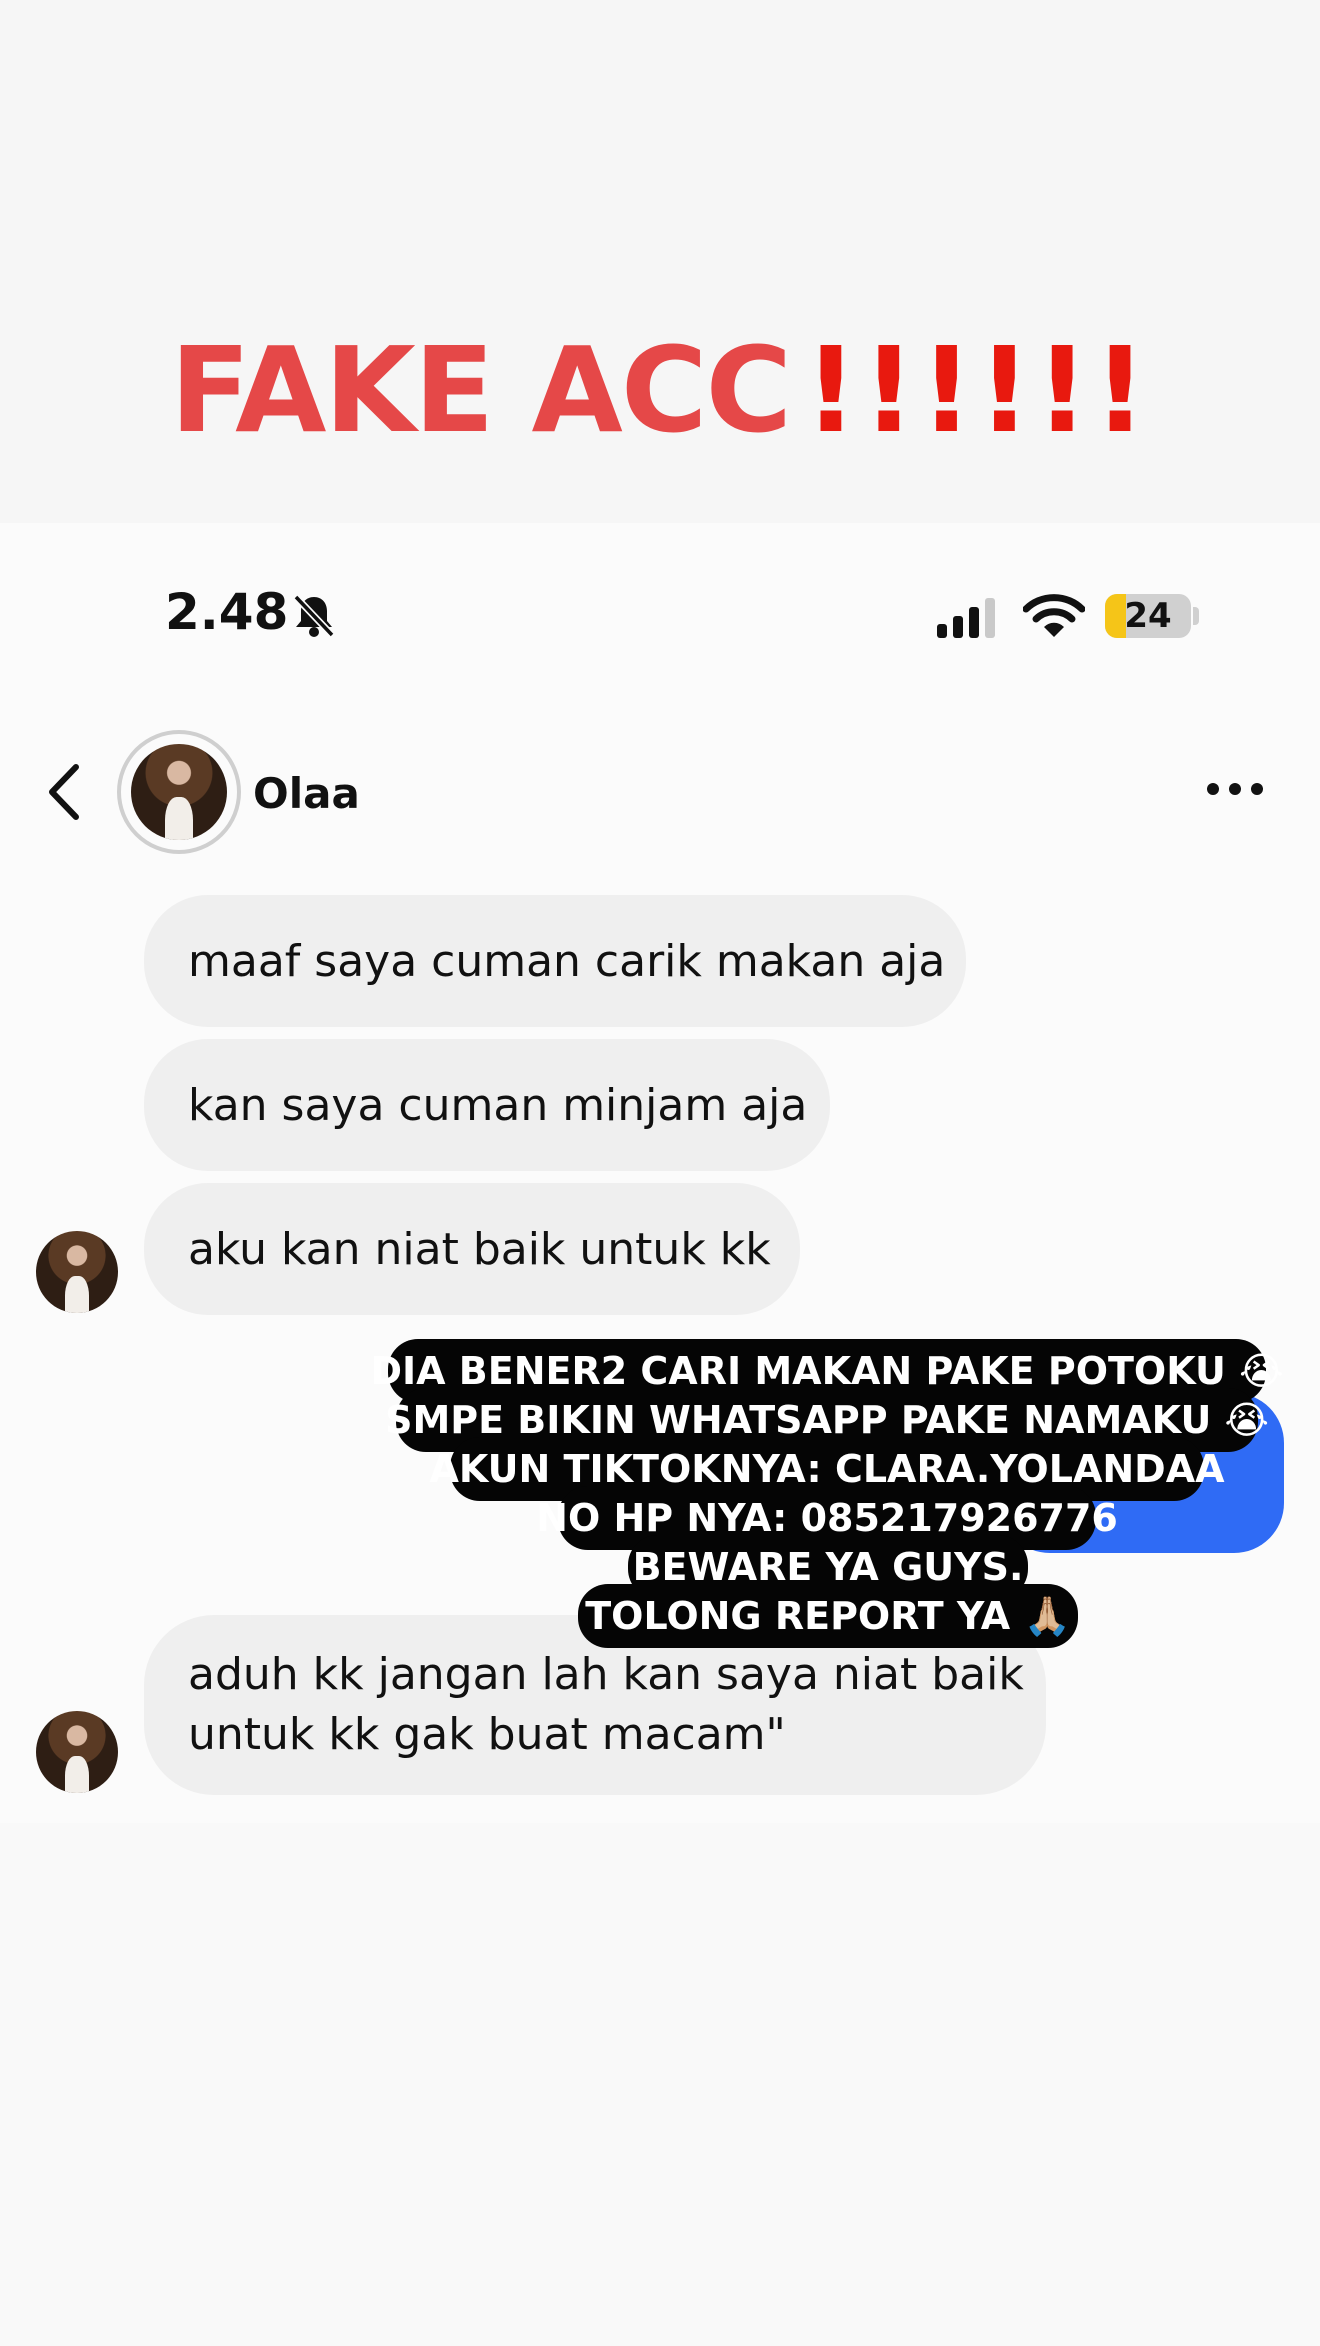  I want to click on banner-exclamation-marks: !!!!!!, so click(977, 390).